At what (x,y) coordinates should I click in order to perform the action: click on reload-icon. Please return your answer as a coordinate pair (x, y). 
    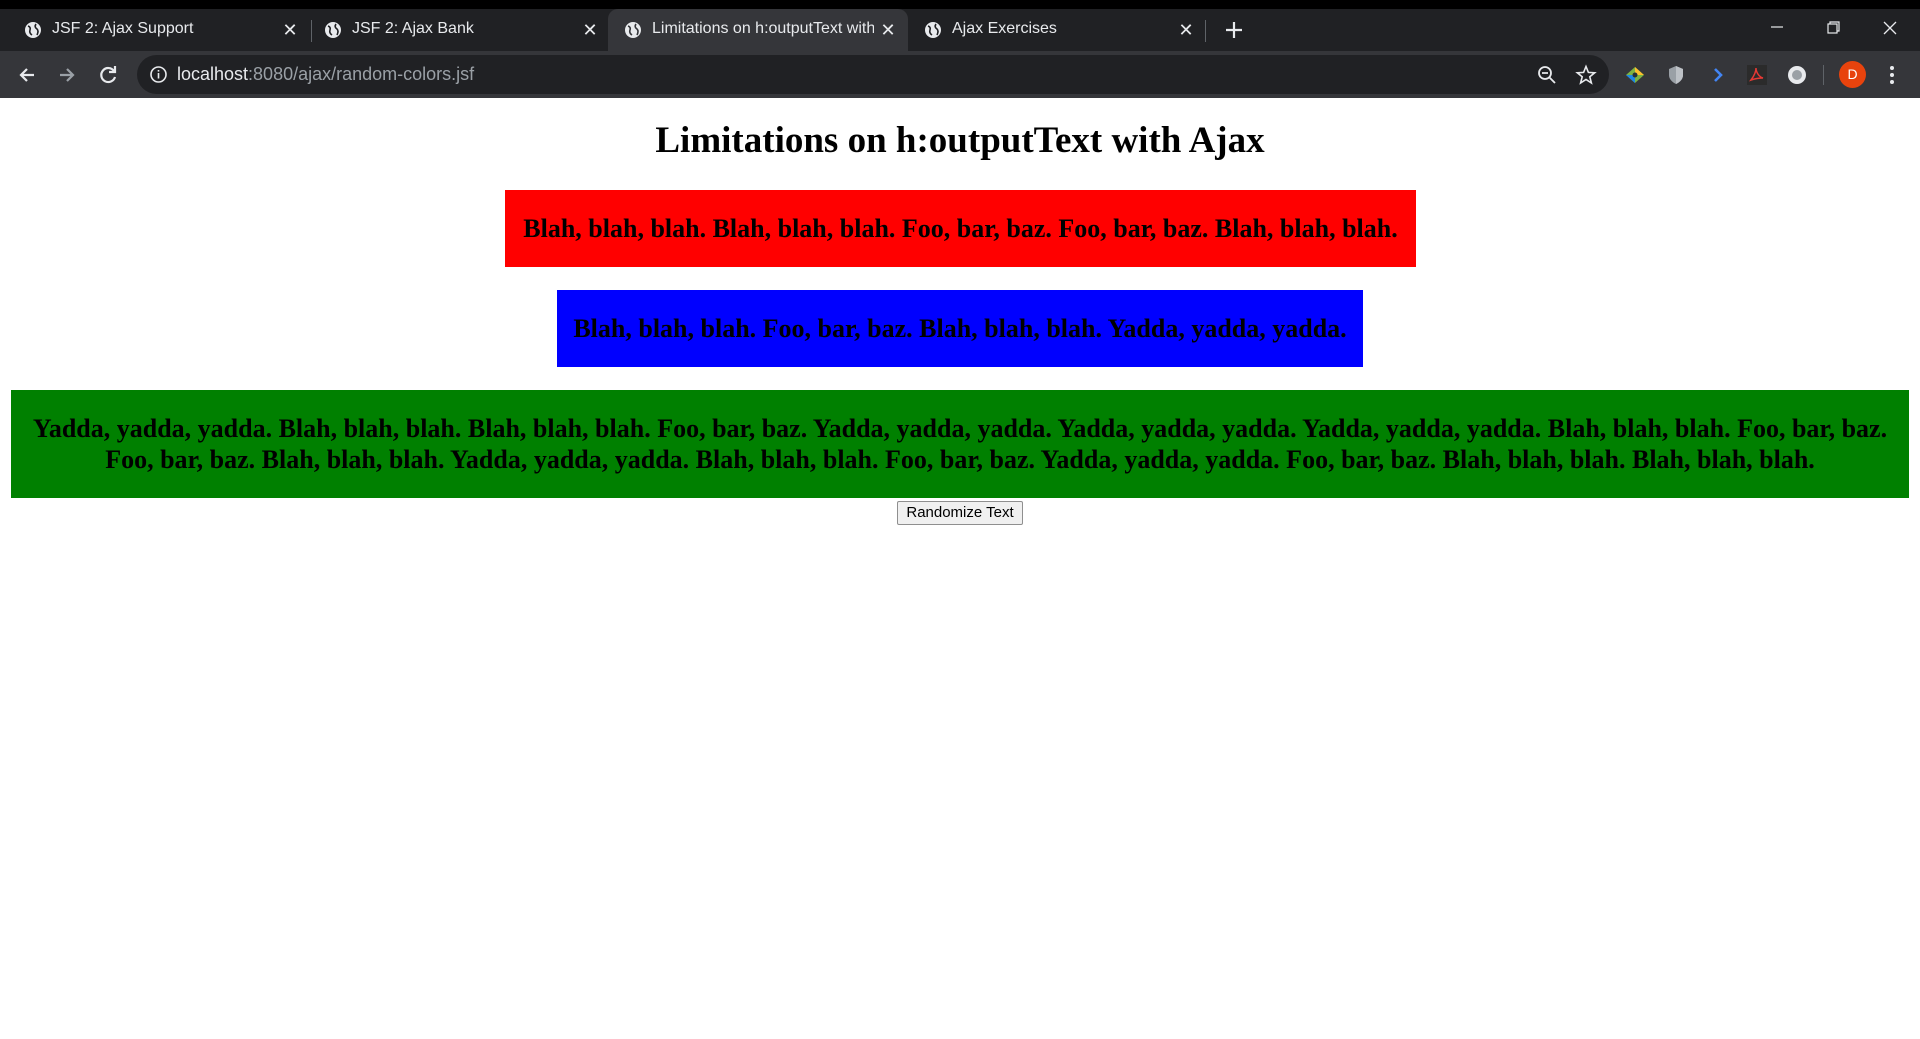
    Looking at the image, I should click on (108, 75).